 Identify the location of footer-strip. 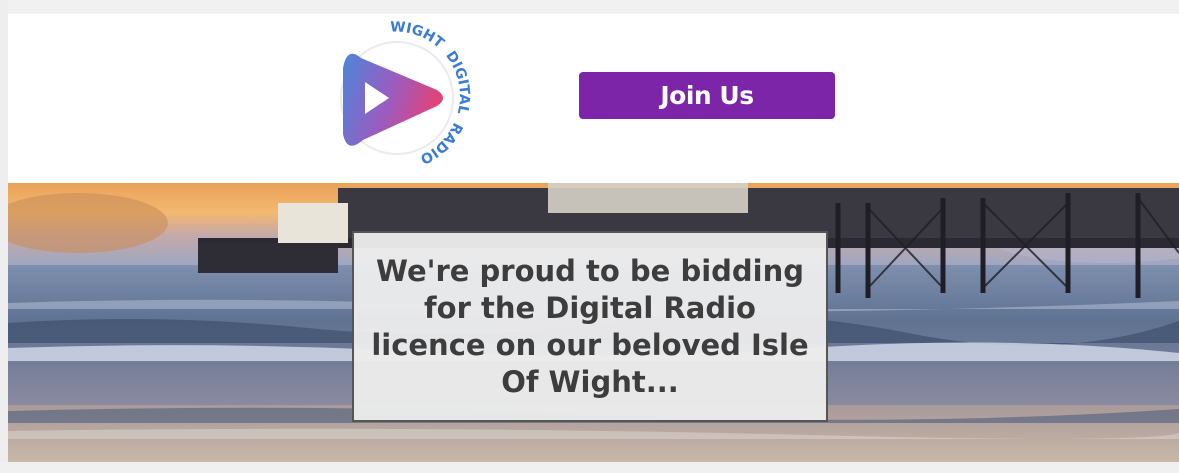
(589, 467).